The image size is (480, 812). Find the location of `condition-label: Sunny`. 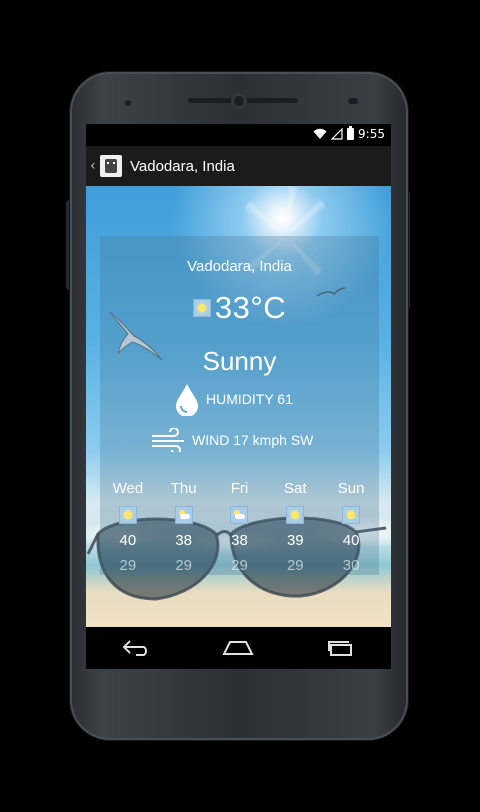

condition-label: Sunny is located at coordinates (239, 361).